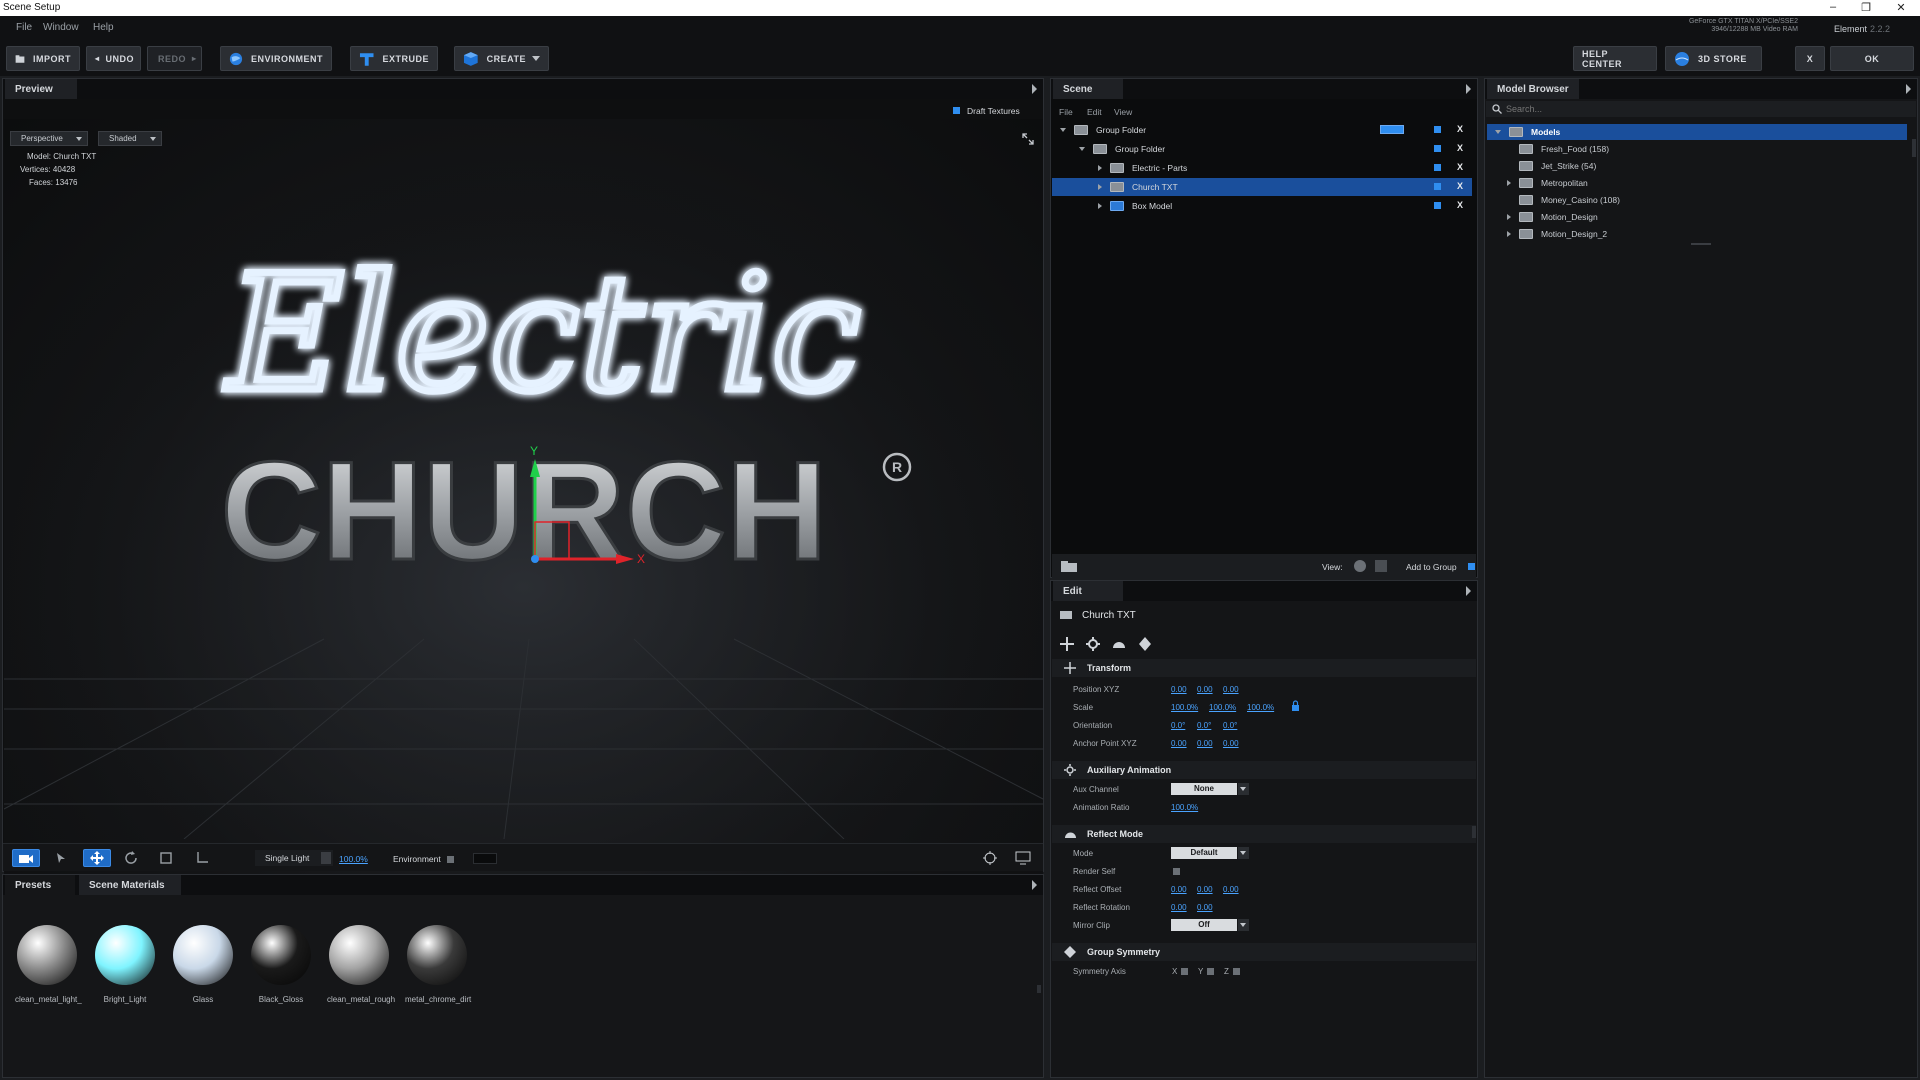 This screenshot has height=1080, width=1920. What do you see at coordinates (276, 58) in the screenshot?
I see `environment-button: ENVIRONMENT` at bounding box center [276, 58].